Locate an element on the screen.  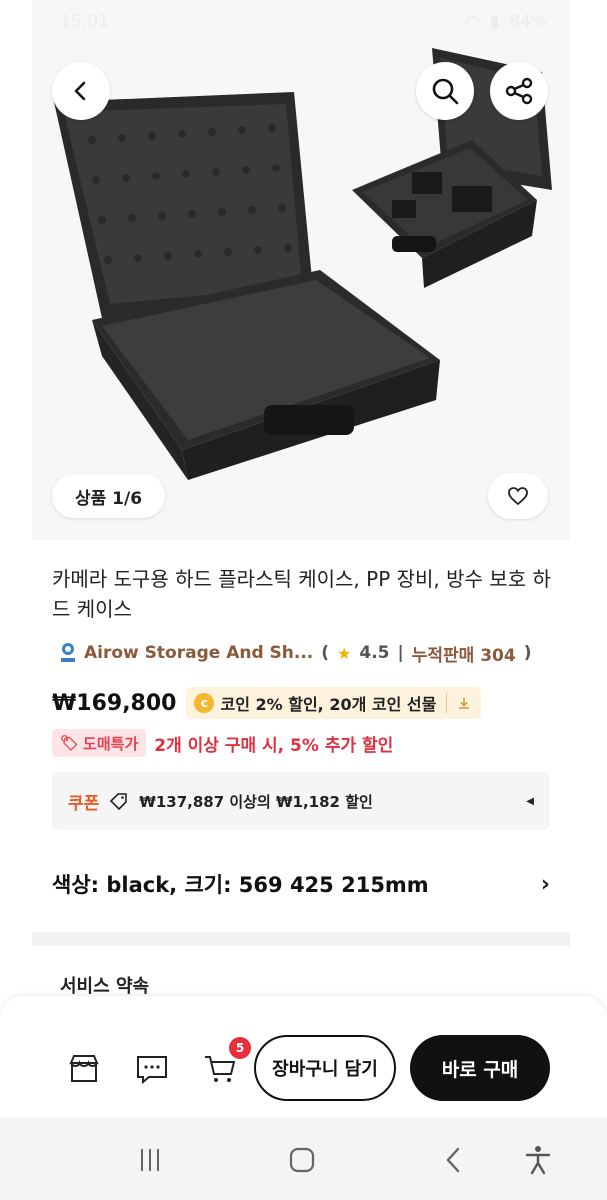
system-back-icon is located at coordinates (453, 1160).